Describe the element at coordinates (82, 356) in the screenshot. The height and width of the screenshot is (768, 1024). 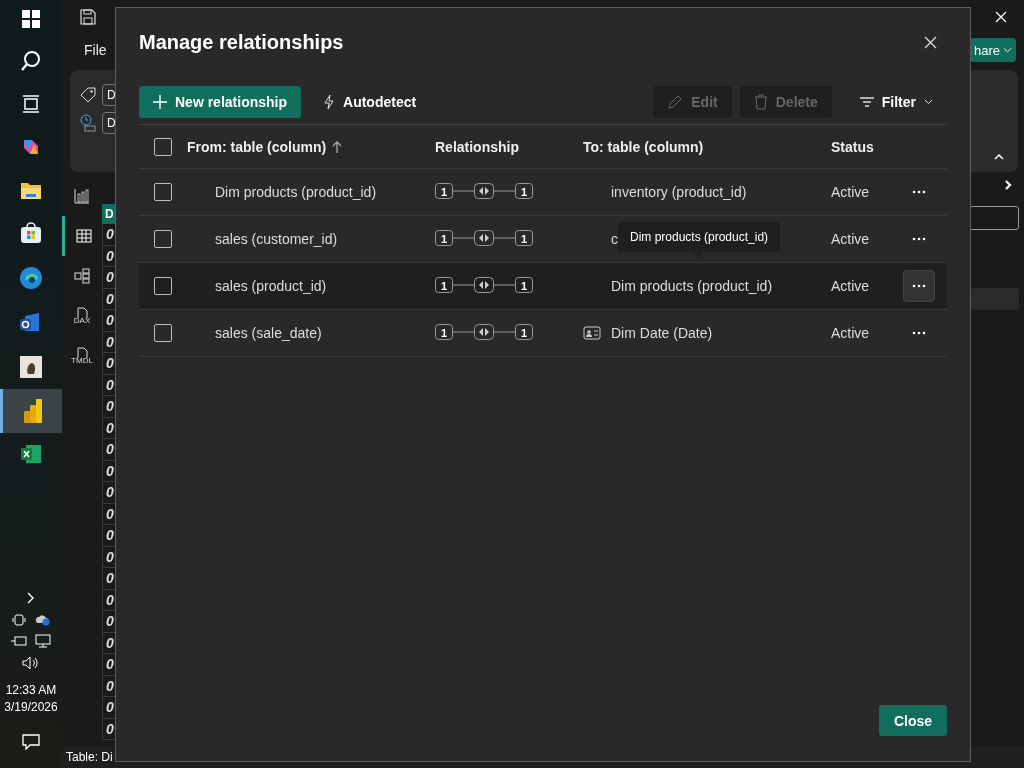
I see `view-tab: TMDL` at that location.